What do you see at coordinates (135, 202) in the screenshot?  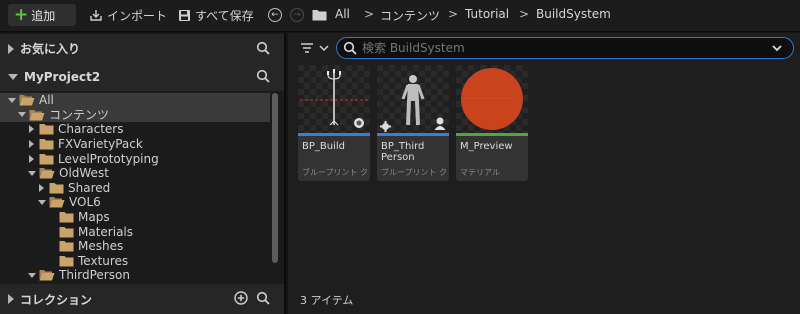 I see `tree-item-vol6: VOL6` at bounding box center [135, 202].